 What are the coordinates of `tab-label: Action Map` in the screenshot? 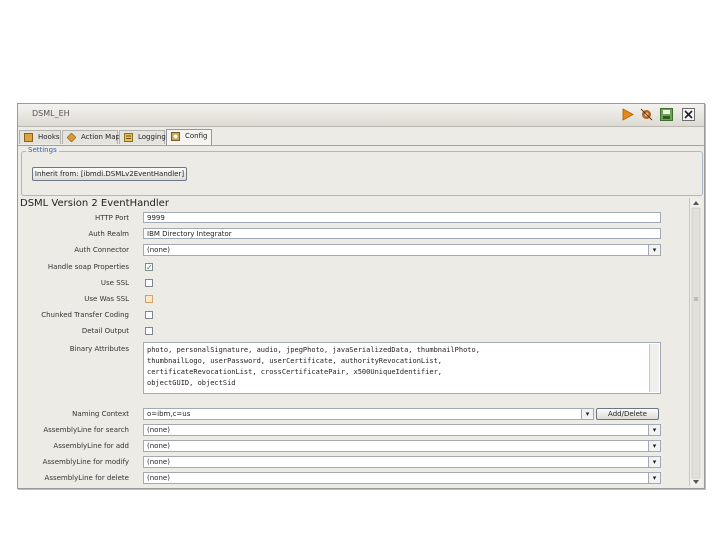 It's located at (100, 137).